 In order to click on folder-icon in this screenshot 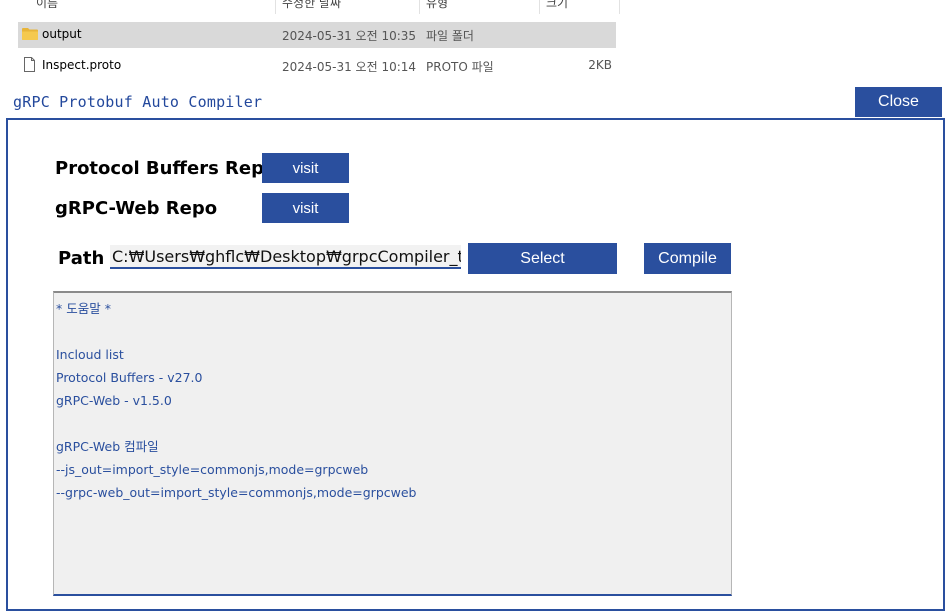, I will do `click(30, 34)`.